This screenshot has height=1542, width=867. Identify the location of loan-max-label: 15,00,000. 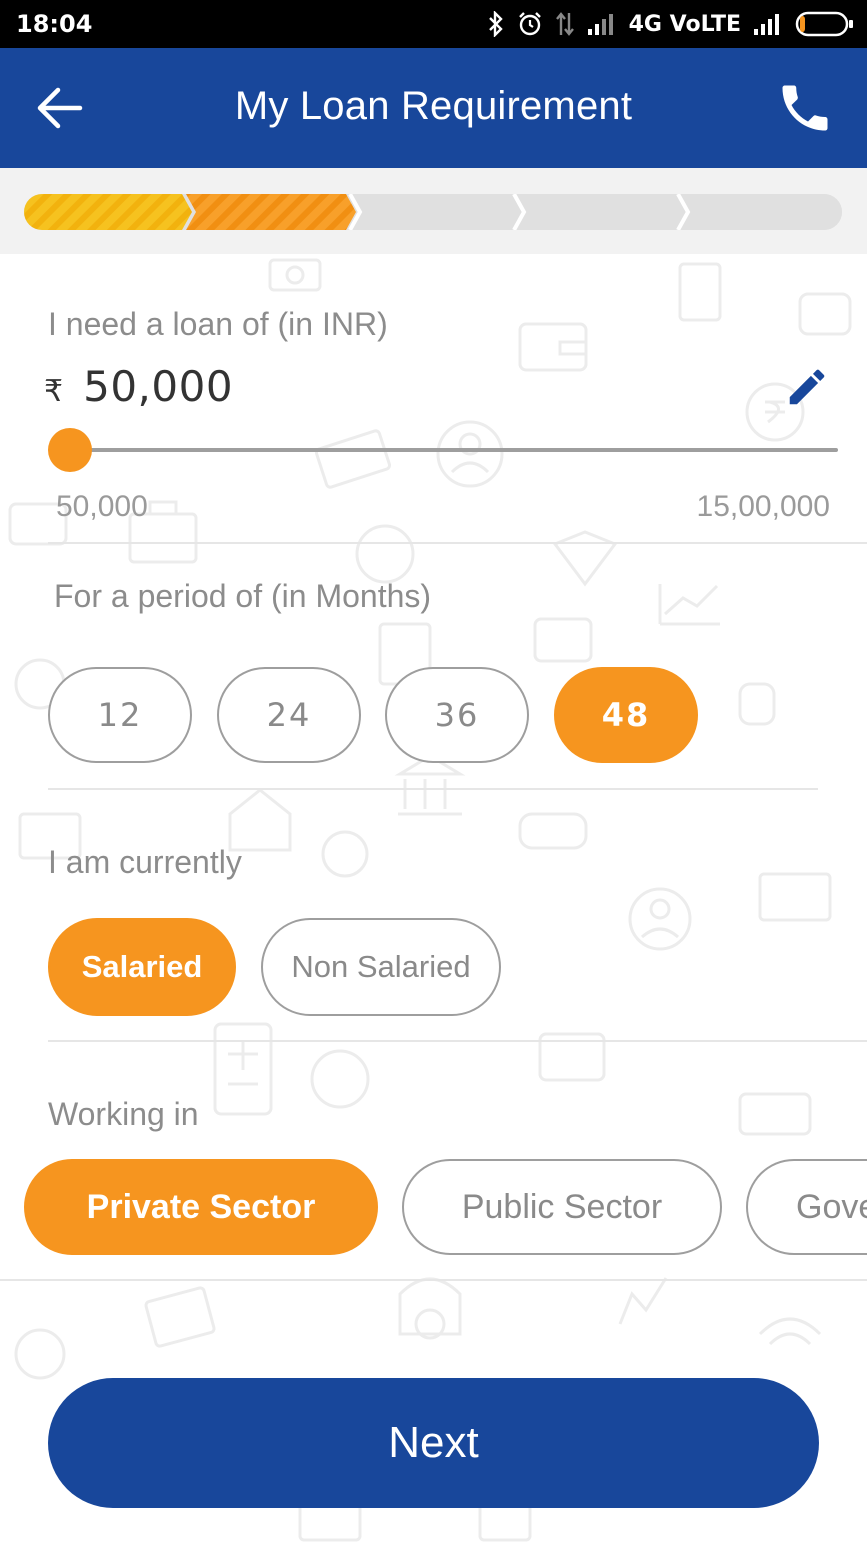
(763, 506).